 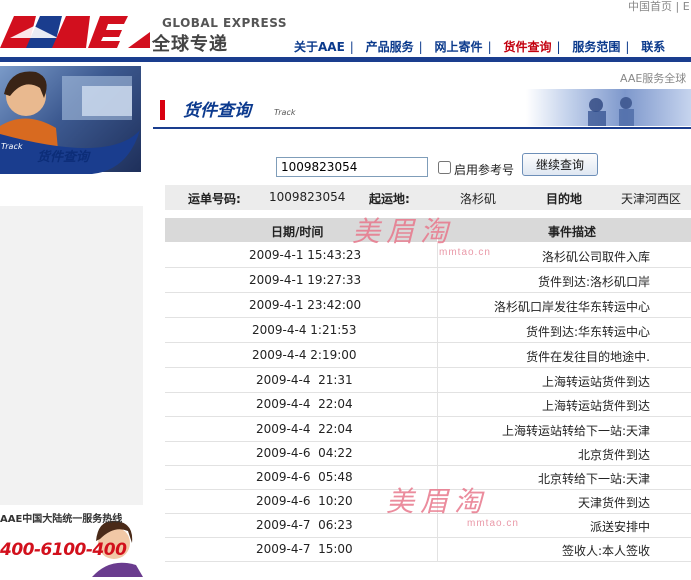 I want to click on header-event: 事件描述, so click(x=572, y=232).